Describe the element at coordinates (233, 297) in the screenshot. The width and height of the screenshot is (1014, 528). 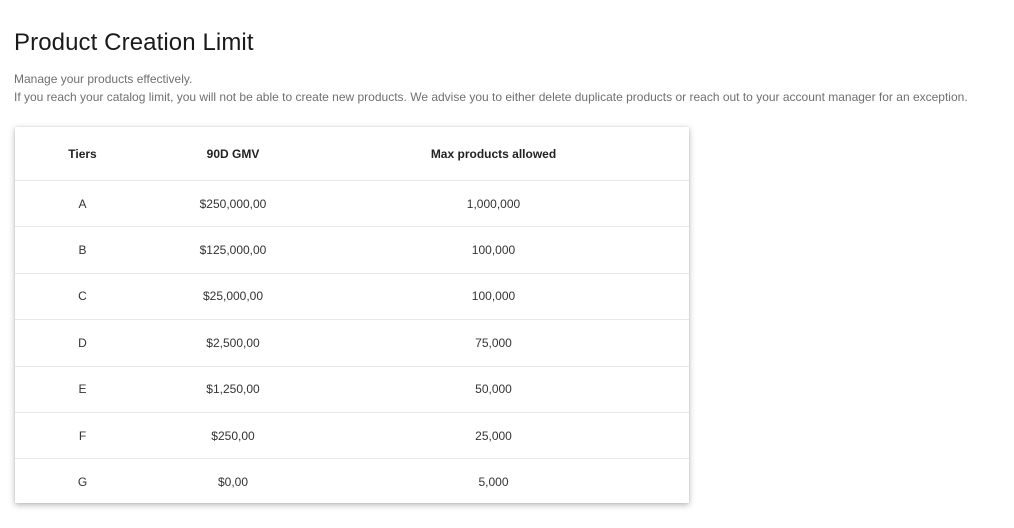
I see `gmv-cell: $25,000,00` at that location.